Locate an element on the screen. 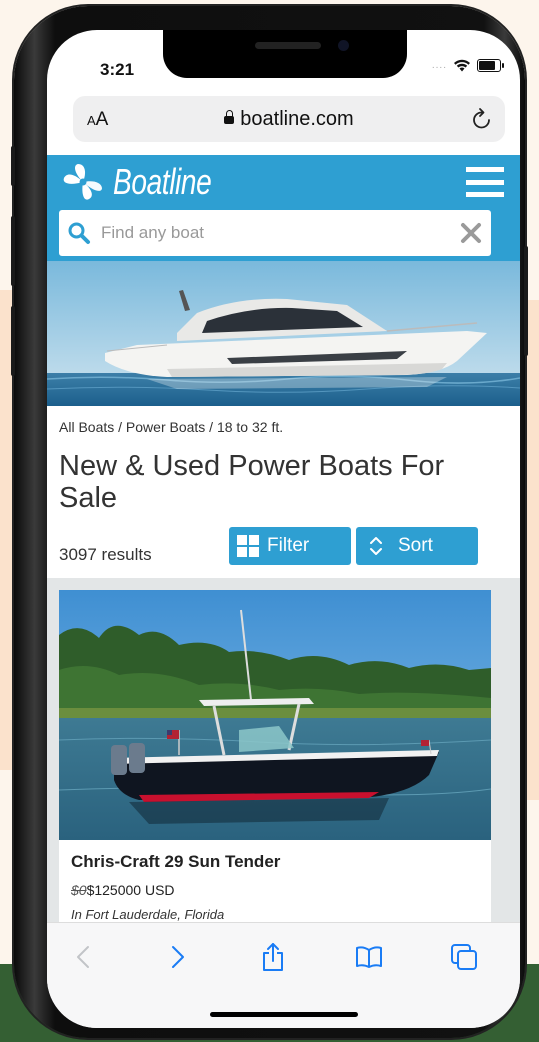 This screenshot has width=539, height=1042. listing-old-price: $0 is located at coordinates (79, 890).